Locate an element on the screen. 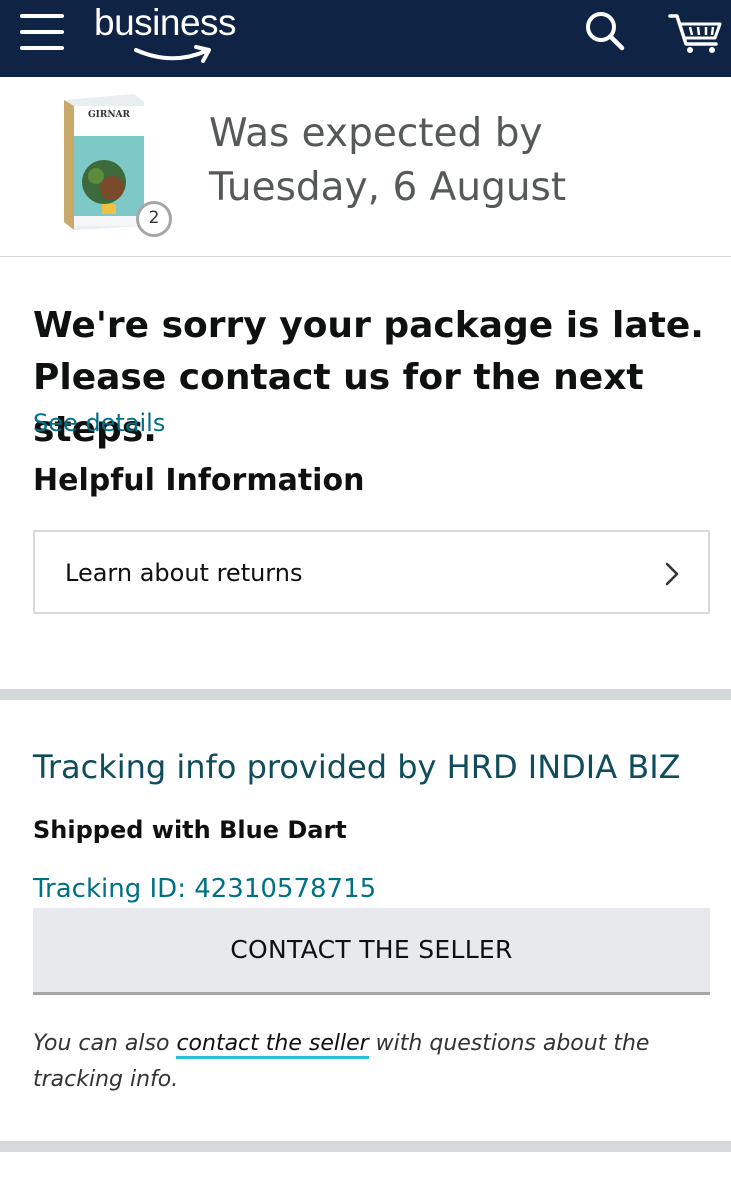 The image size is (731, 1200). product-image: GIRNAR is located at coordinates (102, 160).